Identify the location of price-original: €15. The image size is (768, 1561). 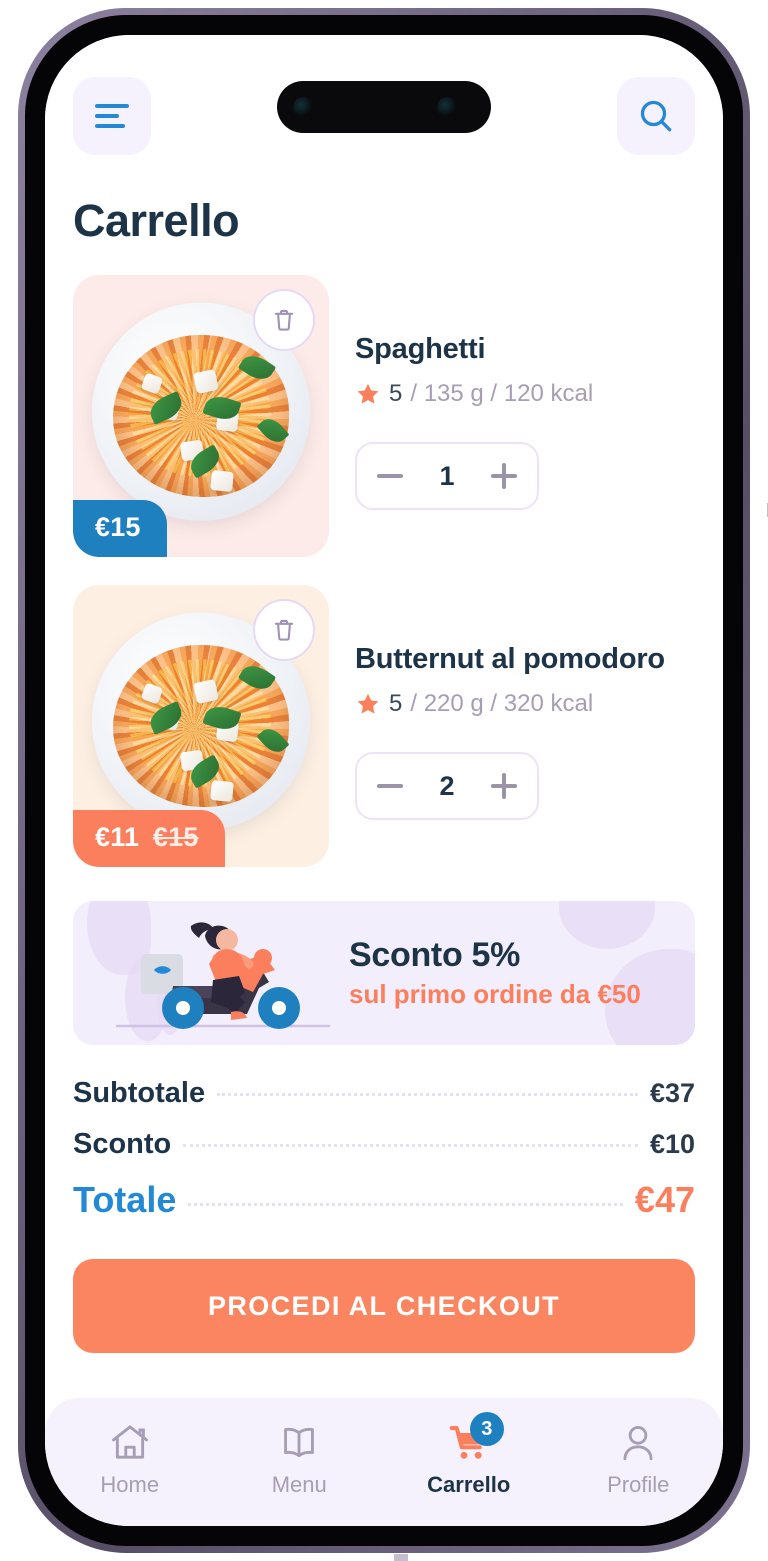
(175, 837).